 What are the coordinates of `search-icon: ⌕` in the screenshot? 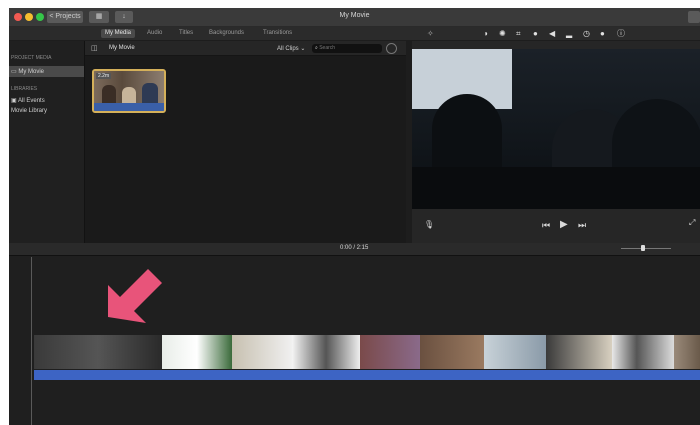 It's located at (316, 48).